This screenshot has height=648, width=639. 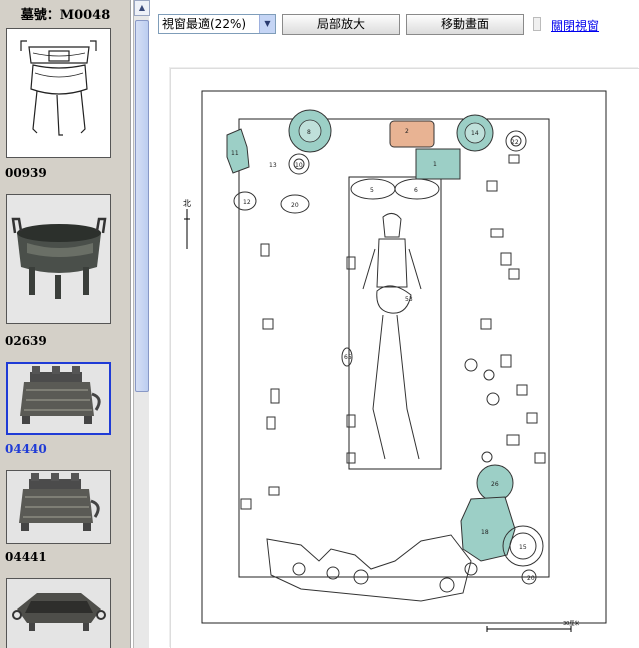 I want to click on close-window-link: 關閉視窗, so click(x=575, y=25).